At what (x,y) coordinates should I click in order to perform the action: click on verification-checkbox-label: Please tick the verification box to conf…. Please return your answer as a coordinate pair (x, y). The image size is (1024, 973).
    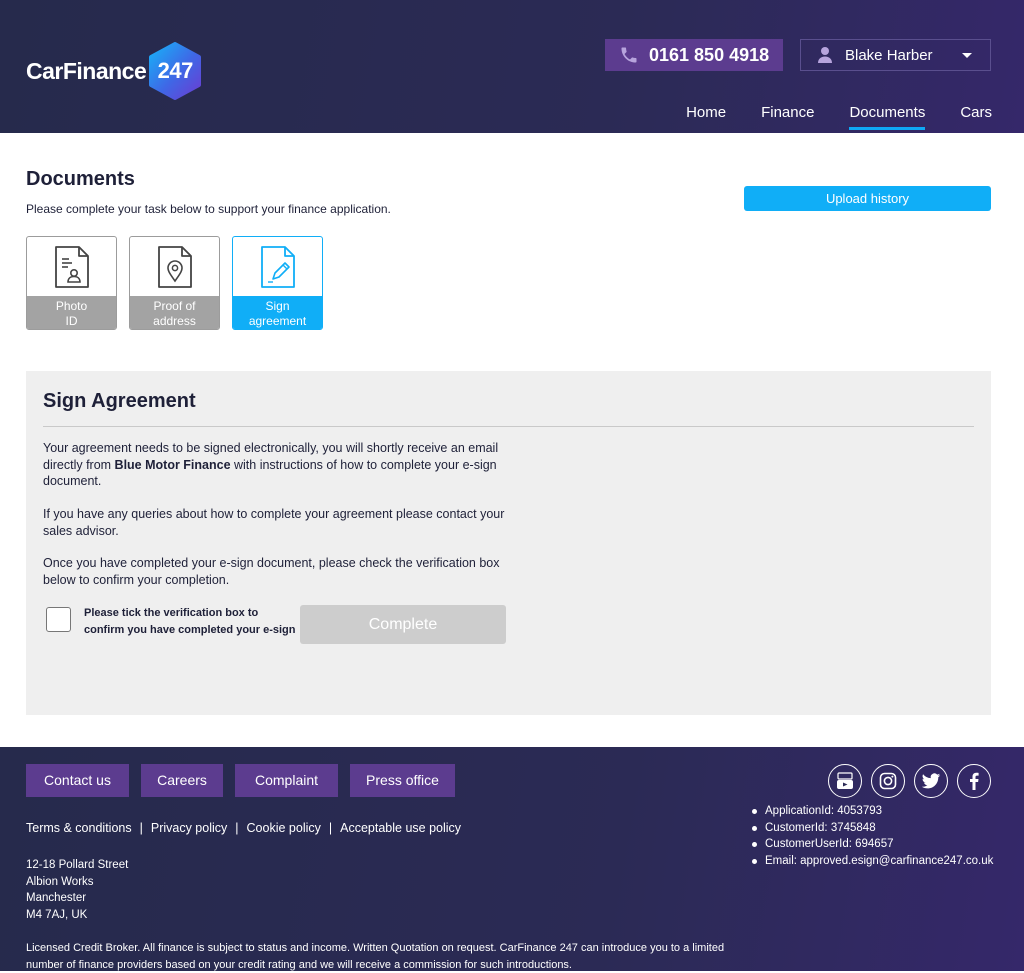
    Looking at the image, I should click on (190, 621).